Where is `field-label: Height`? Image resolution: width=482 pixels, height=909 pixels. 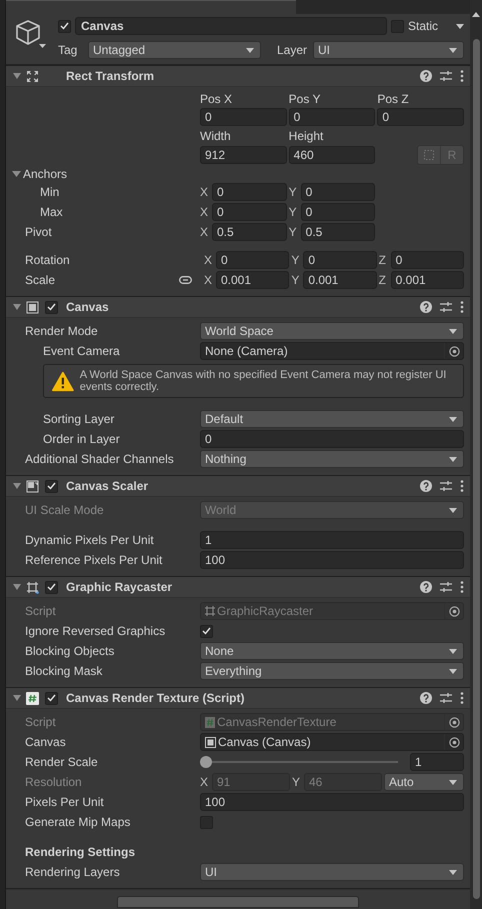
field-label: Height is located at coordinates (306, 135).